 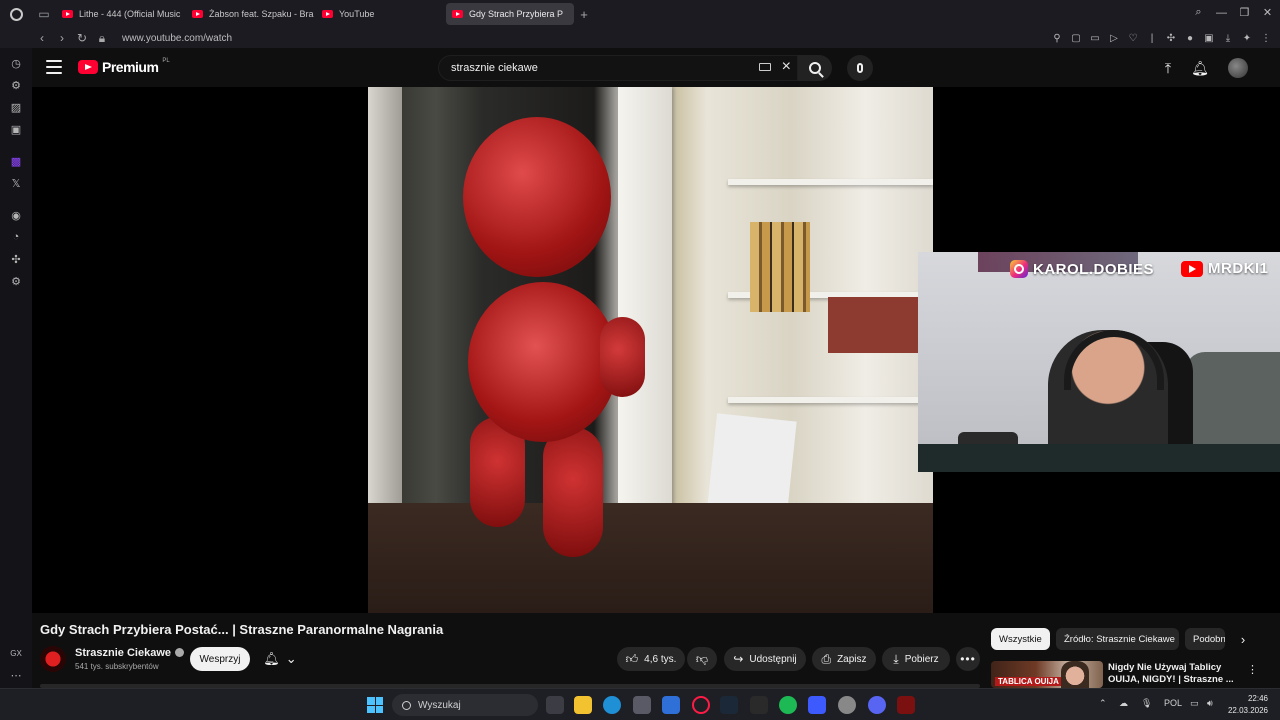 I want to click on tab-icon: ▭, so click(x=1095, y=38).